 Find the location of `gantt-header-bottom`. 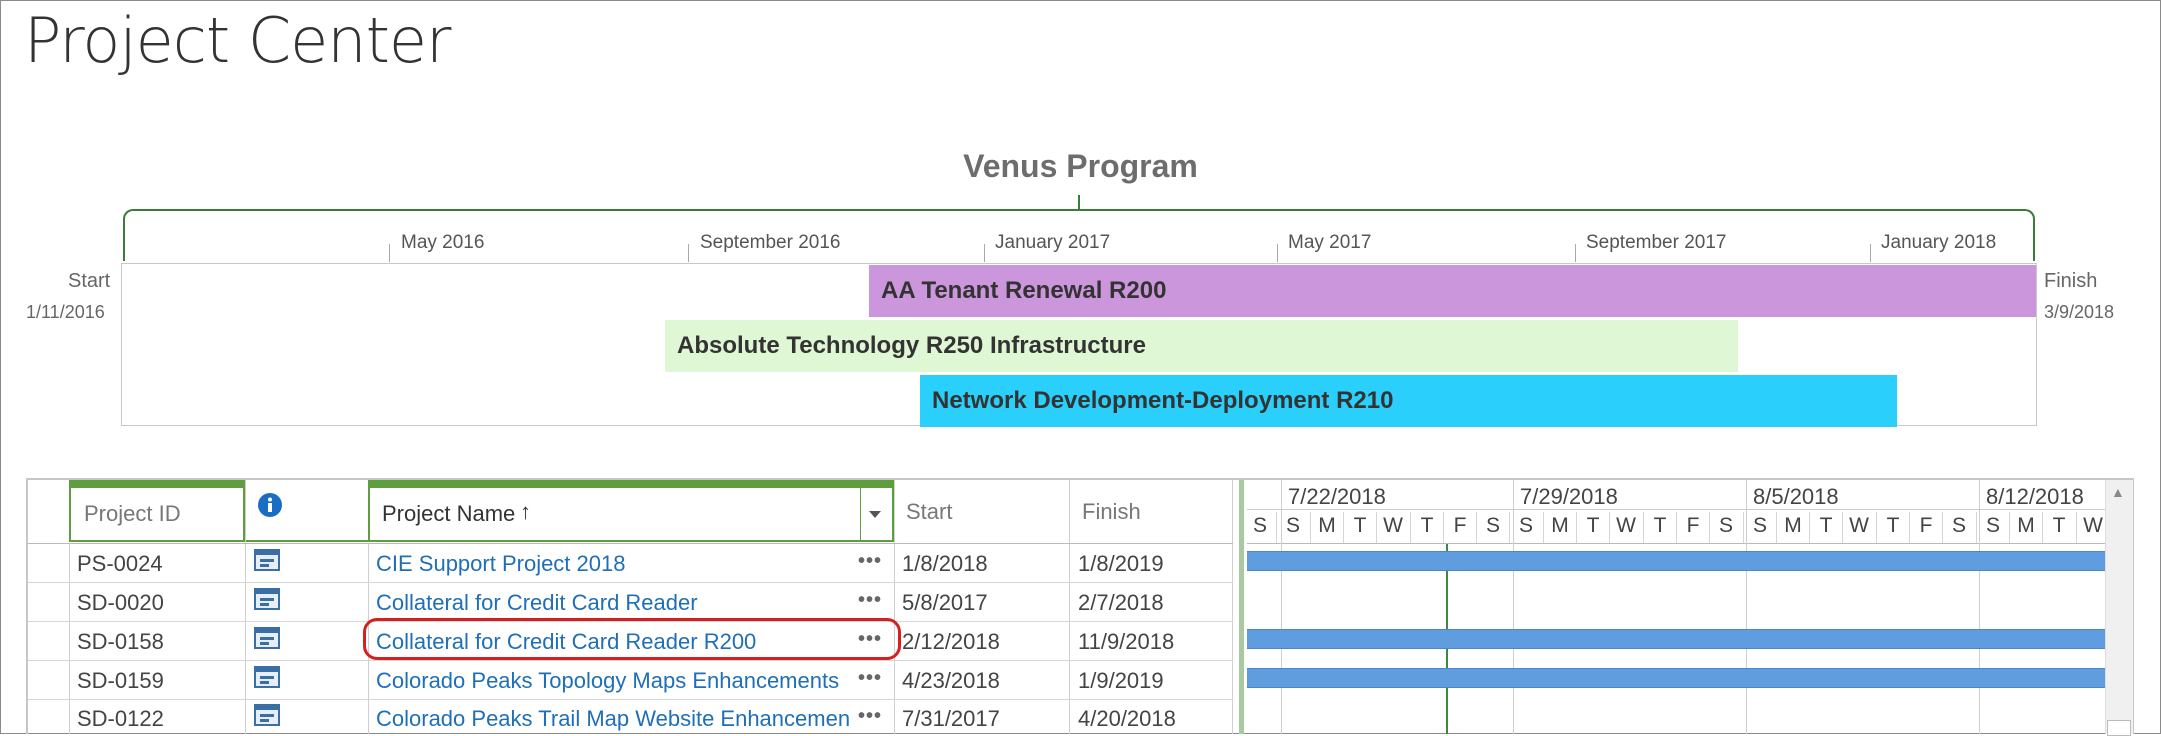

gantt-header-bottom is located at coordinates (1676, 543).